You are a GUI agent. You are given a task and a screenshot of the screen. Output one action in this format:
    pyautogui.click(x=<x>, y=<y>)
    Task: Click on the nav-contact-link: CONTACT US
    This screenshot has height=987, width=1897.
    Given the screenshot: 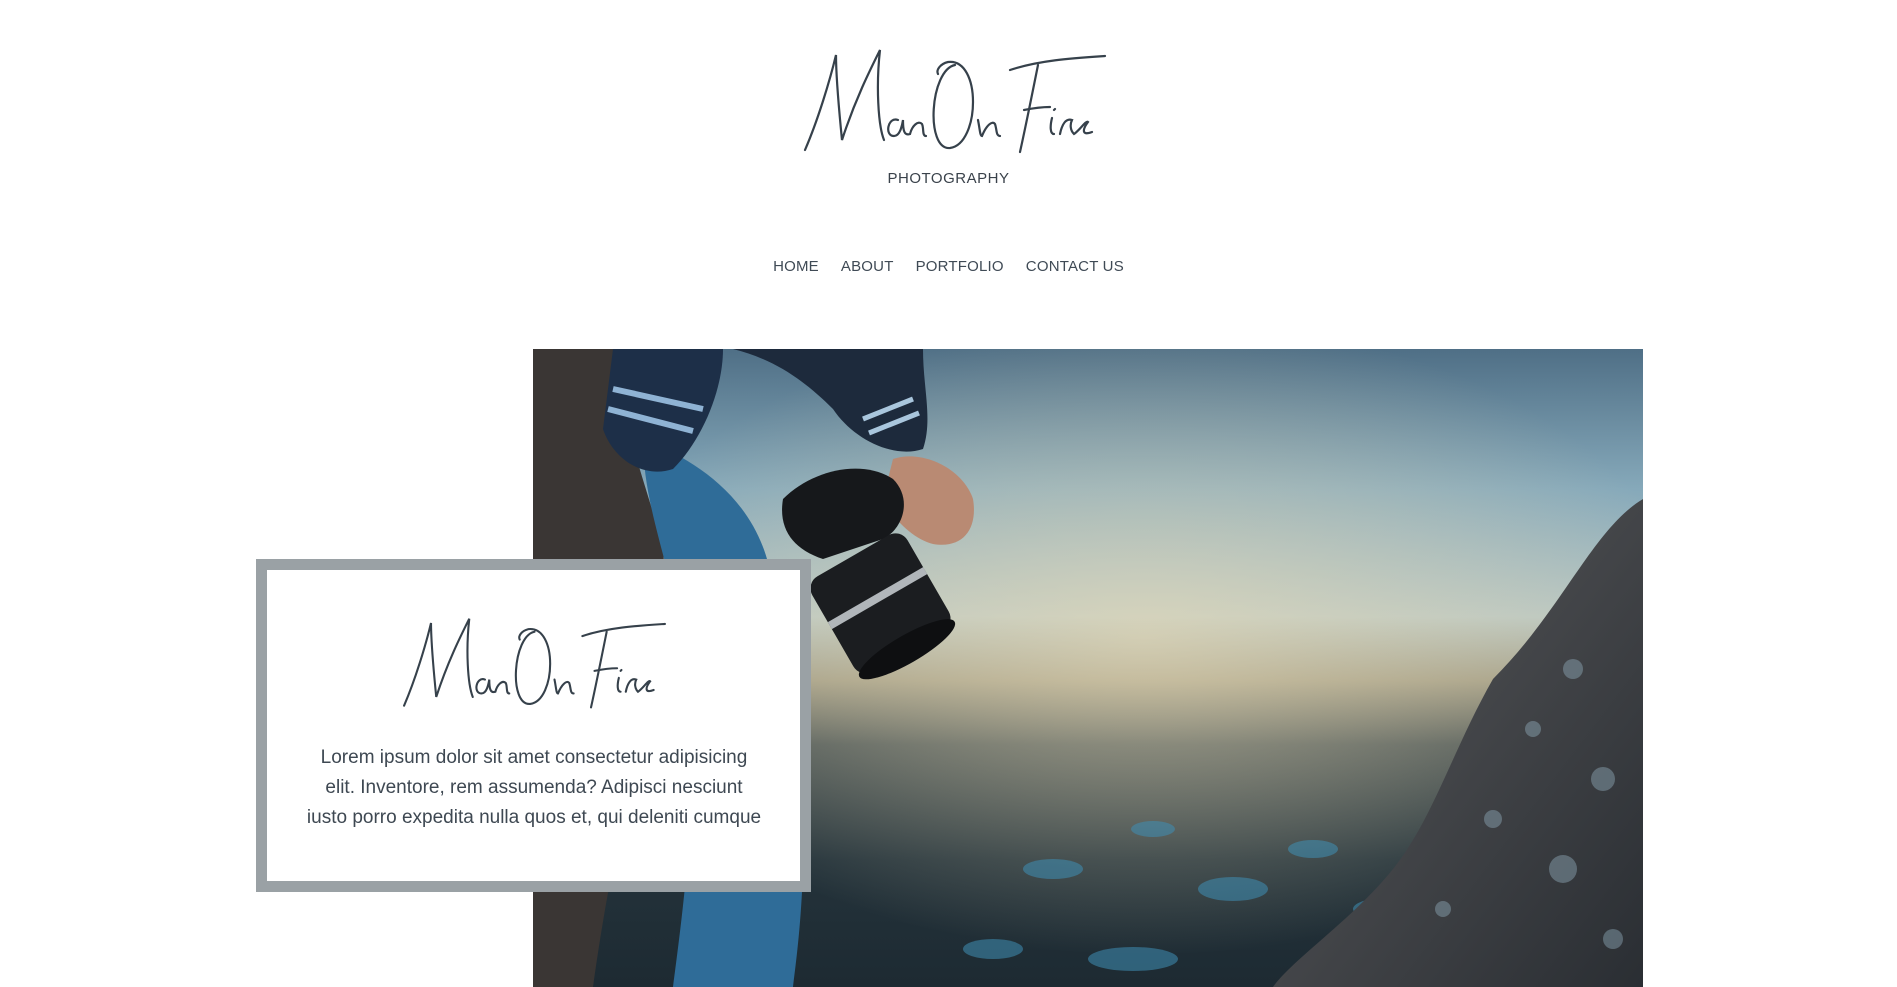 What is the action you would take?
    pyautogui.click(x=1075, y=266)
    